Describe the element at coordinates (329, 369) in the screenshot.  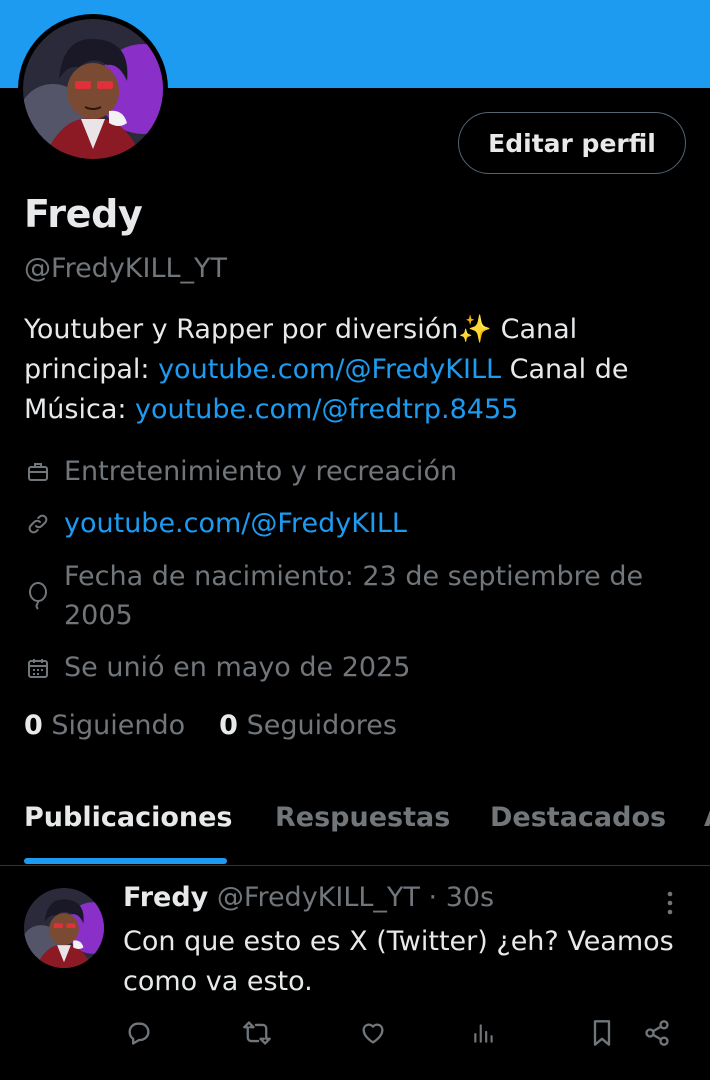
I see `bio-link-main-channel: youtube.com/@FredyKILL` at that location.